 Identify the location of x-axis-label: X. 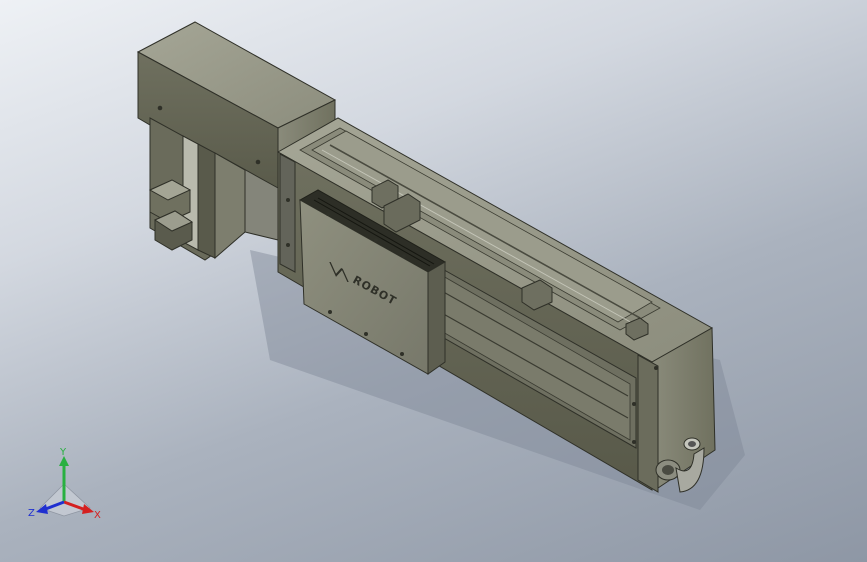
(97, 515).